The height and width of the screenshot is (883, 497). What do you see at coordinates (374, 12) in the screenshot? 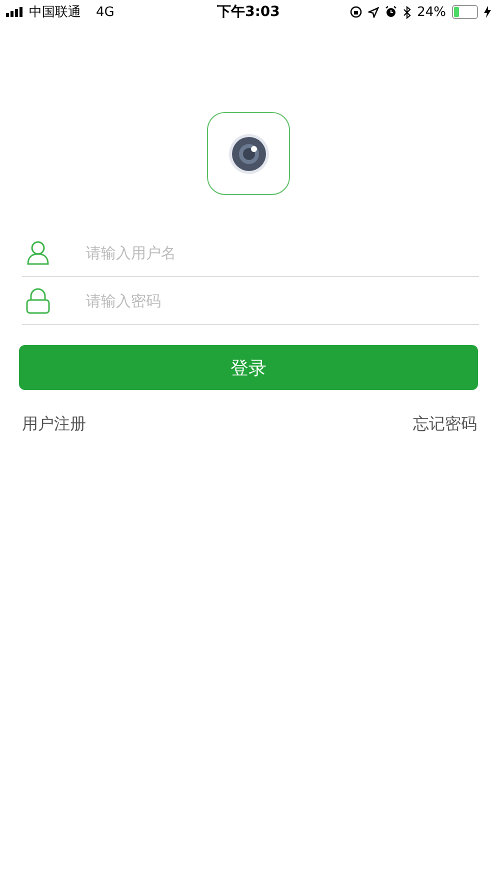
I see `location-icon` at bounding box center [374, 12].